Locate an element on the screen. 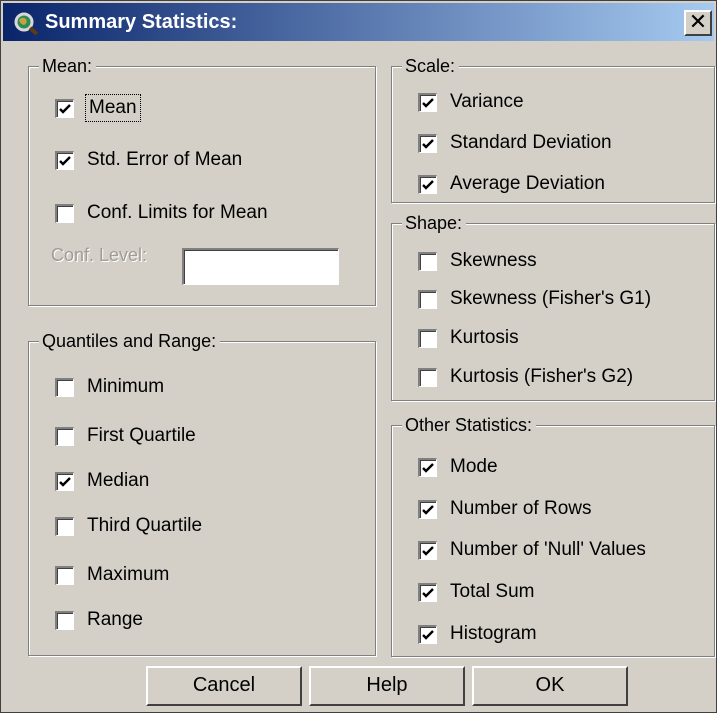 This screenshot has height=713, width=717. conf-level-label: Conf. Level: is located at coordinates (99, 255).